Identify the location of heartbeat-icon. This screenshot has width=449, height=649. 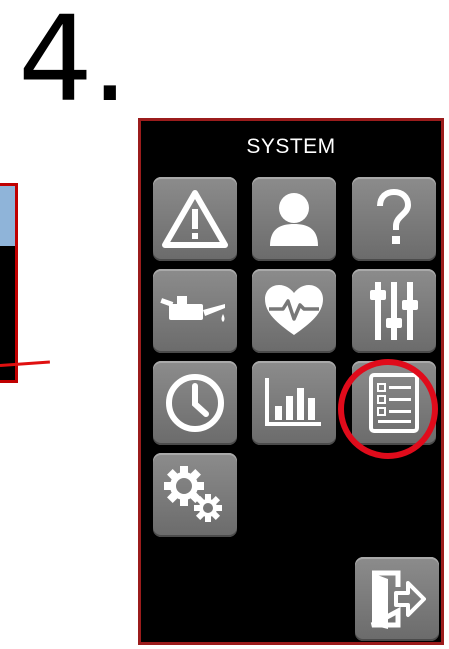
(294, 310).